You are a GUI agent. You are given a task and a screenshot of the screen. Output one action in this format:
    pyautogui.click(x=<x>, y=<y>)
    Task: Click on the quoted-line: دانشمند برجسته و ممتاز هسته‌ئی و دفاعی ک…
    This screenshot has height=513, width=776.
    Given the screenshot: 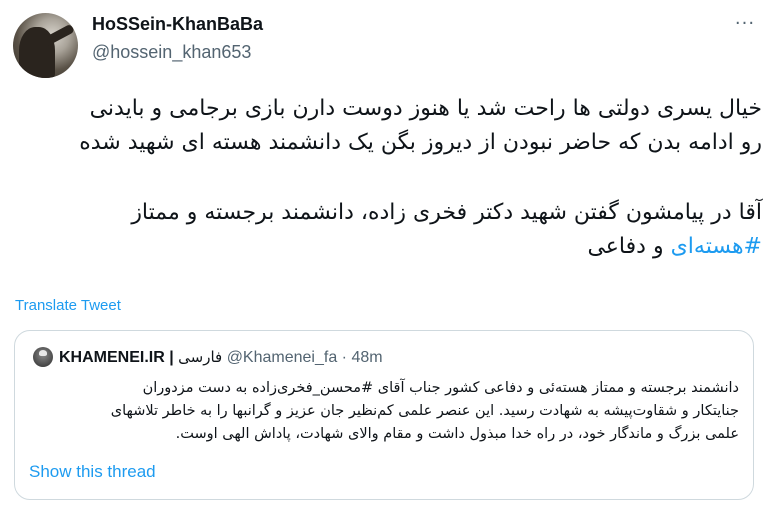 What is the action you would take?
    pyautogui.click(x=440, y=388)
    